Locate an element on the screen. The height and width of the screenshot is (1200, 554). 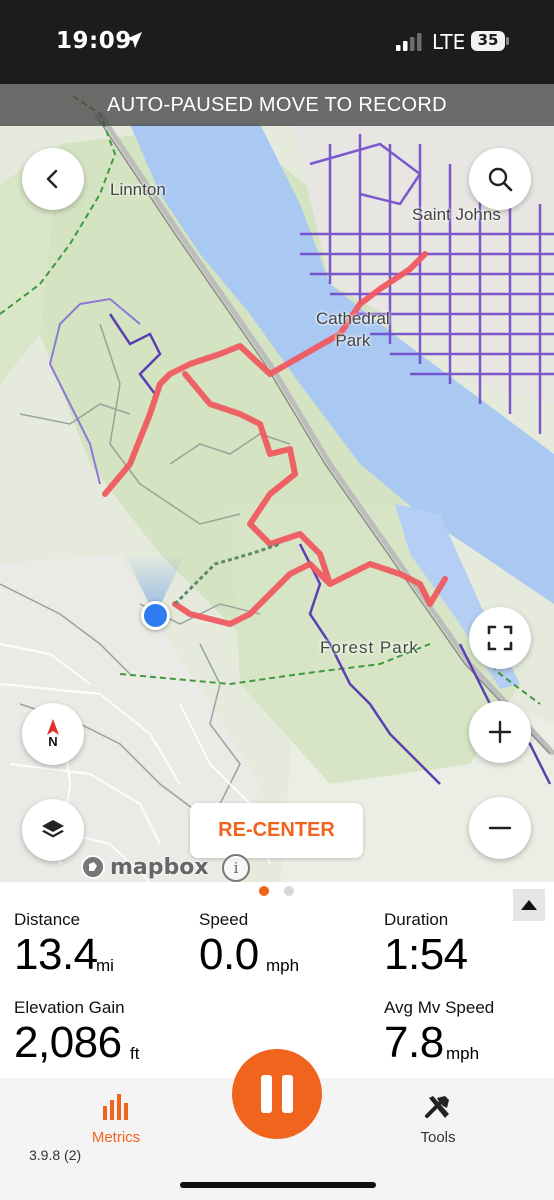
page-indicator-dot is located at coordinates (289, 891).